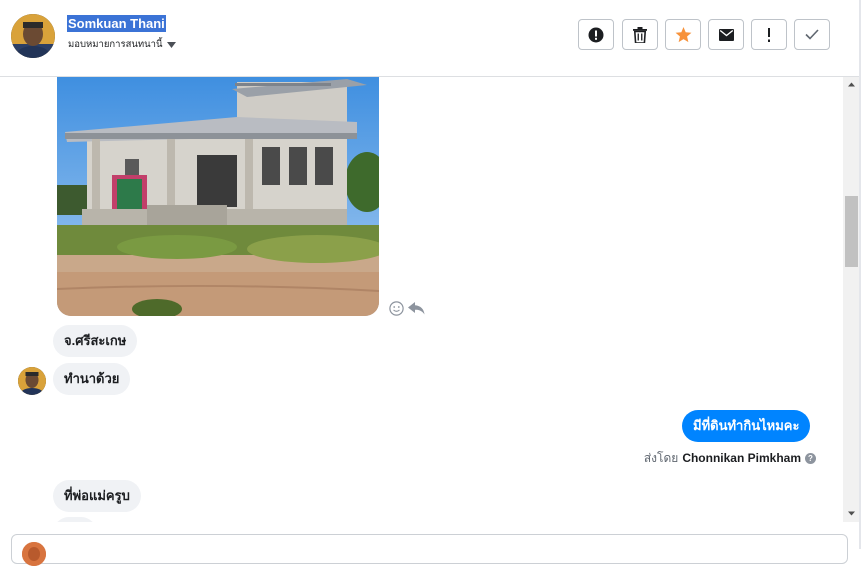 This screenshot has height=566, width=861. I want to click on checkmark-icon, so click(812, 34).